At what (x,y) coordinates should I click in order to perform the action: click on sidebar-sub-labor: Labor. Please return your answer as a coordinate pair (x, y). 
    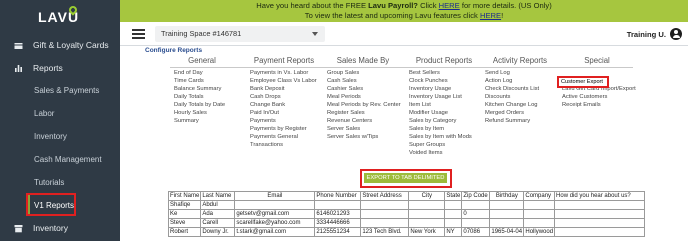
    Looking at the image, I should click on (44, 113).